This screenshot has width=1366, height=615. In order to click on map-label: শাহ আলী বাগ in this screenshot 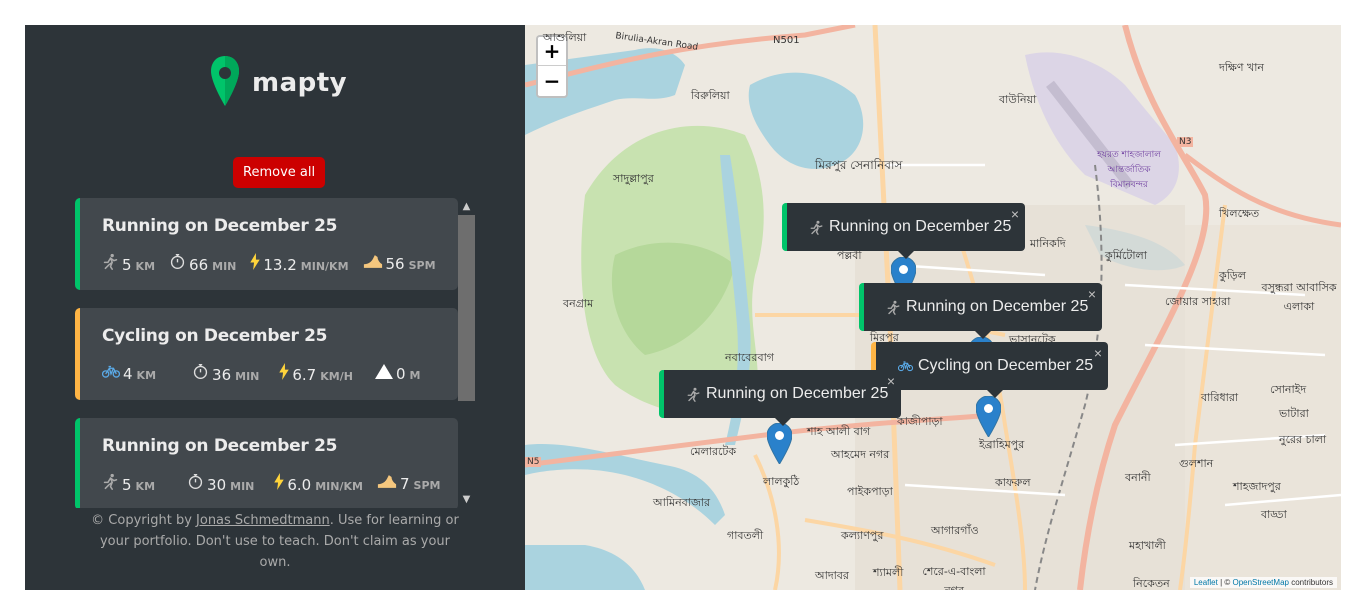, I will do `click(839, 431)`.